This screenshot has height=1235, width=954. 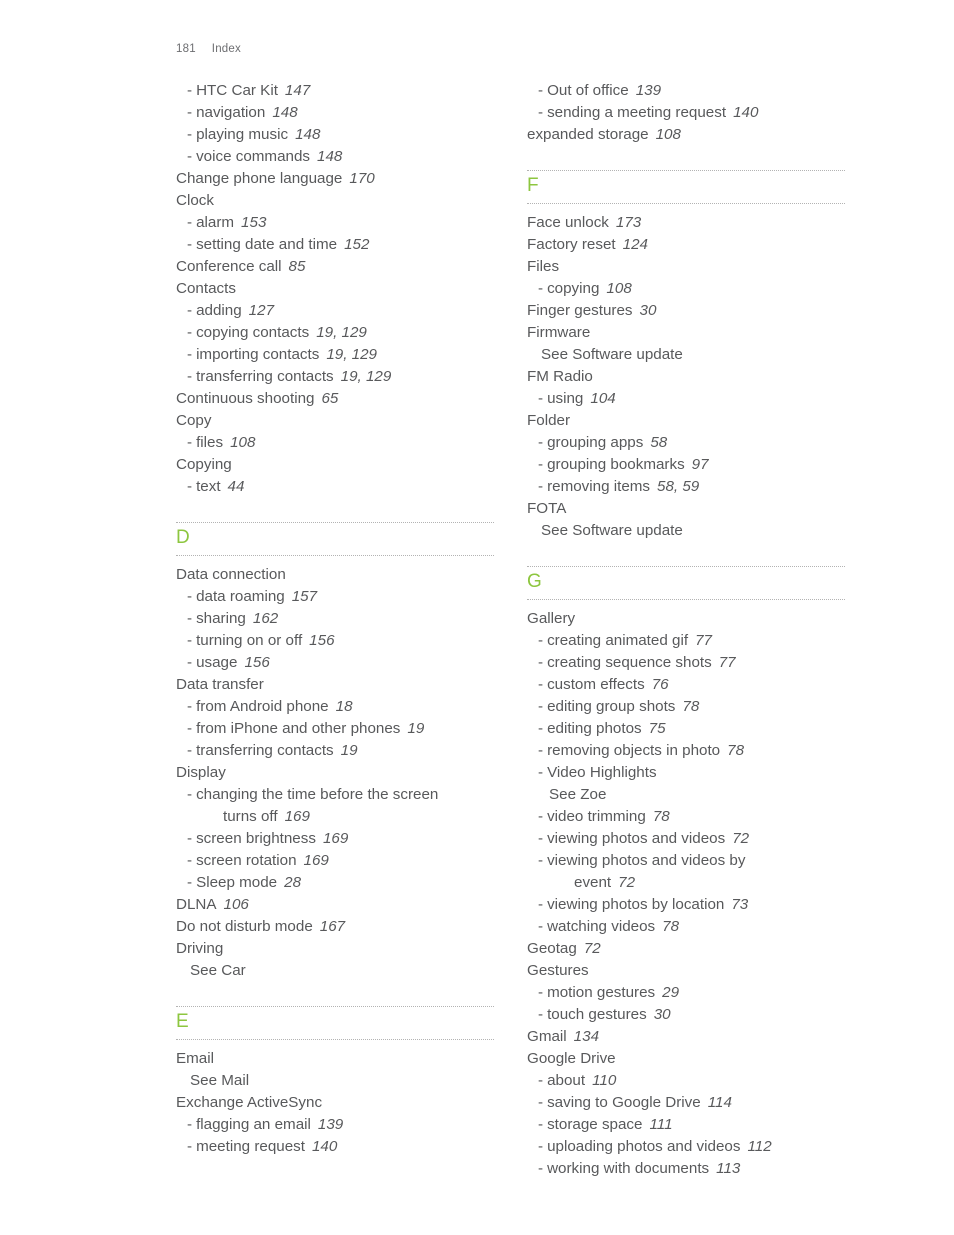 What do you see at coordinates (335, 465) in the screenshot?
I see `index-entry-main: Copying` at bounding box center [335, 465].